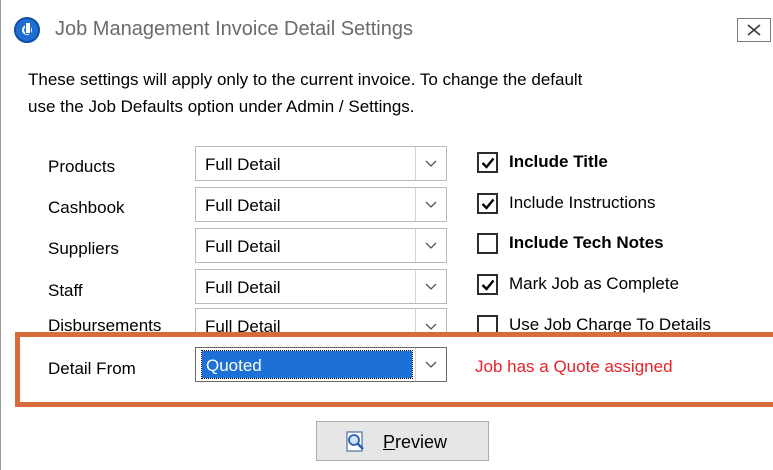 The height and width of the screenshot is (470, 773). Describe the element at coordinates (321, 245) in the screenshot. I see `suppliers-select: Full Detail` at that location.